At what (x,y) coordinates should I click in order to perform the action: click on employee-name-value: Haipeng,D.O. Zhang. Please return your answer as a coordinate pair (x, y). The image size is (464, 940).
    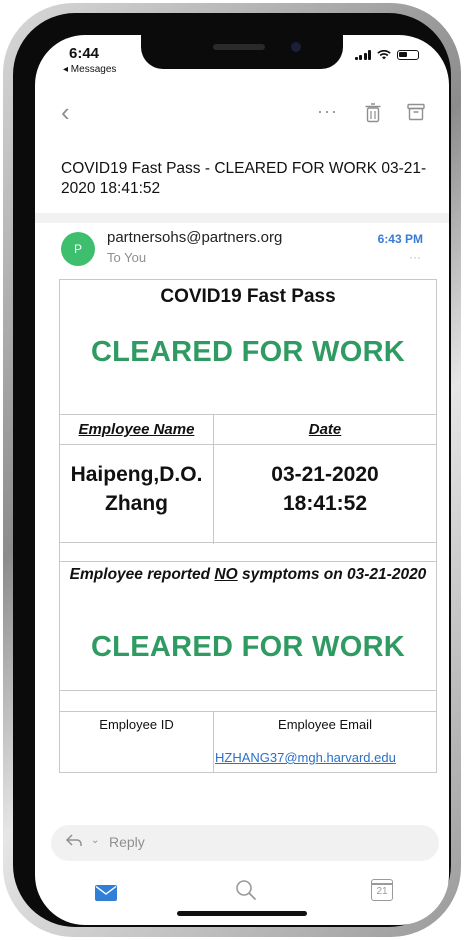
    Looking at the image, I should click on (136, 489).